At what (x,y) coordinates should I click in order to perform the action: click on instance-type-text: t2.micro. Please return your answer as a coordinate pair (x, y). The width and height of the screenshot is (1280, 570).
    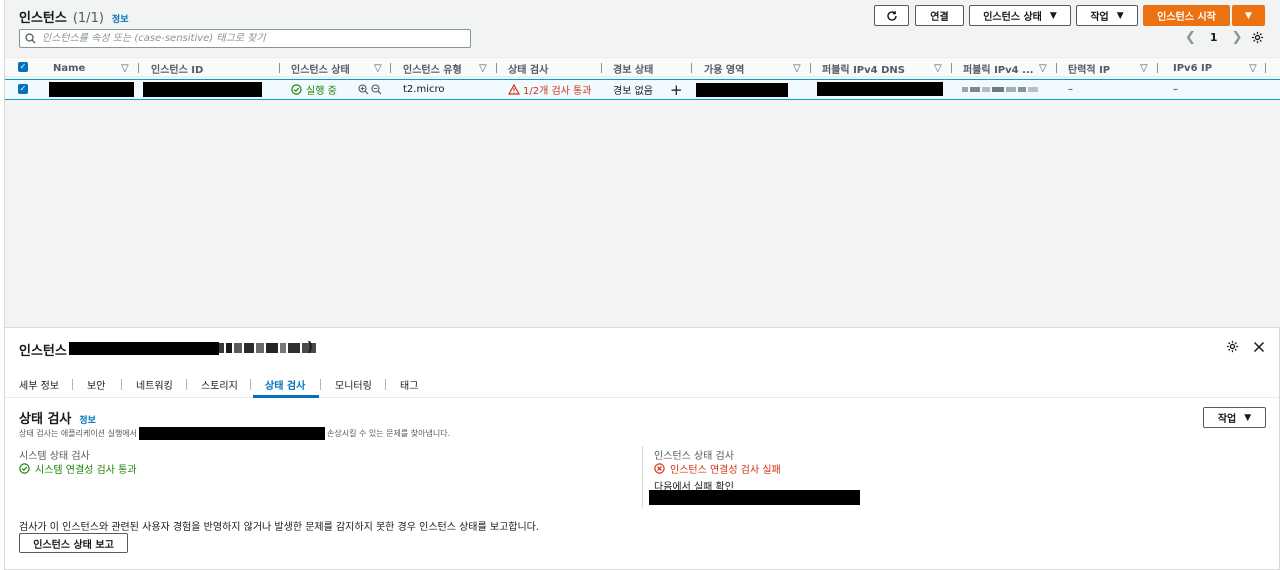
    Looking at the image, I should click on (424, 89).